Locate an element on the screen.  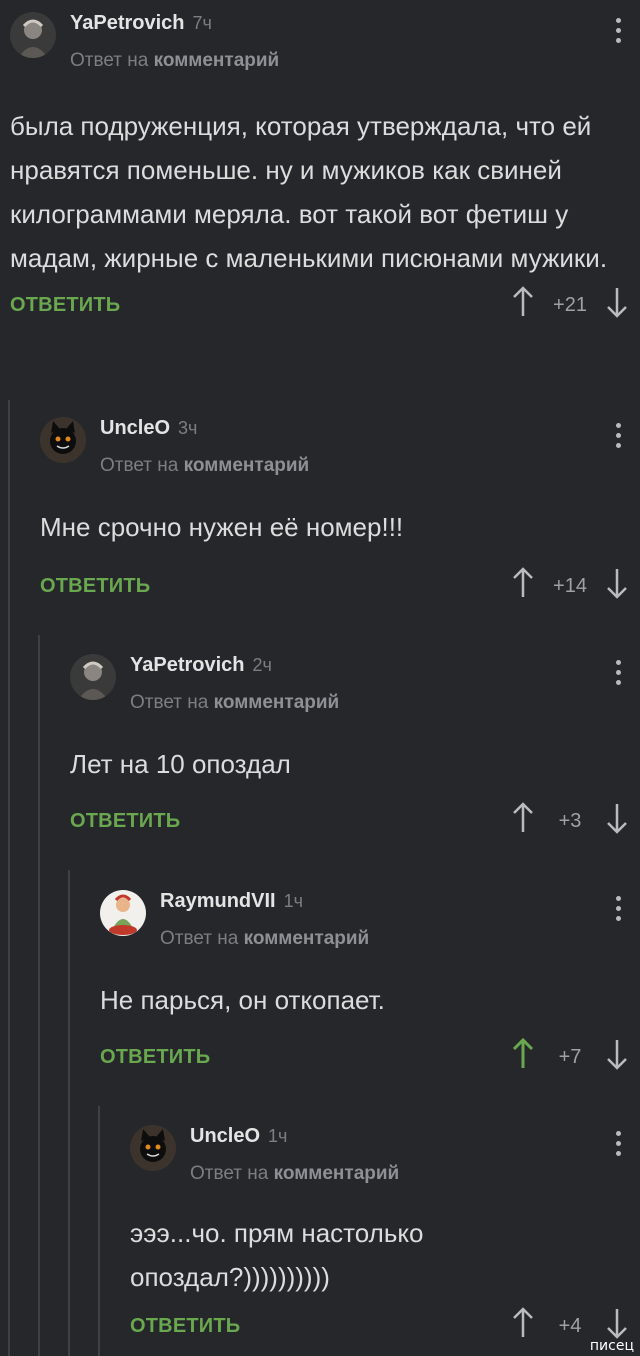
author-line: RaymundVII 1ч is located at coordinates (231, 901).